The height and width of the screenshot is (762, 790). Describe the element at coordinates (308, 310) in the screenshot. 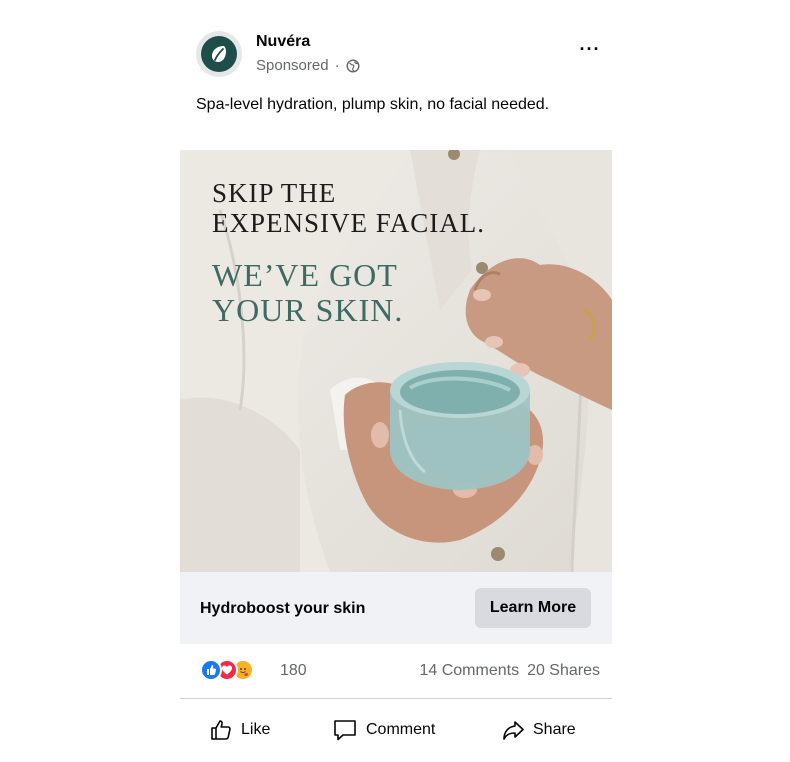

I see `ad-subhead-line: YOUR SKIN.` at that location.